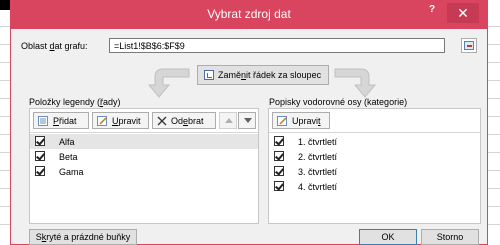  Describe the element at coordinates (388, 237) in the screenshot. I see `ok-button: OK` at that location.